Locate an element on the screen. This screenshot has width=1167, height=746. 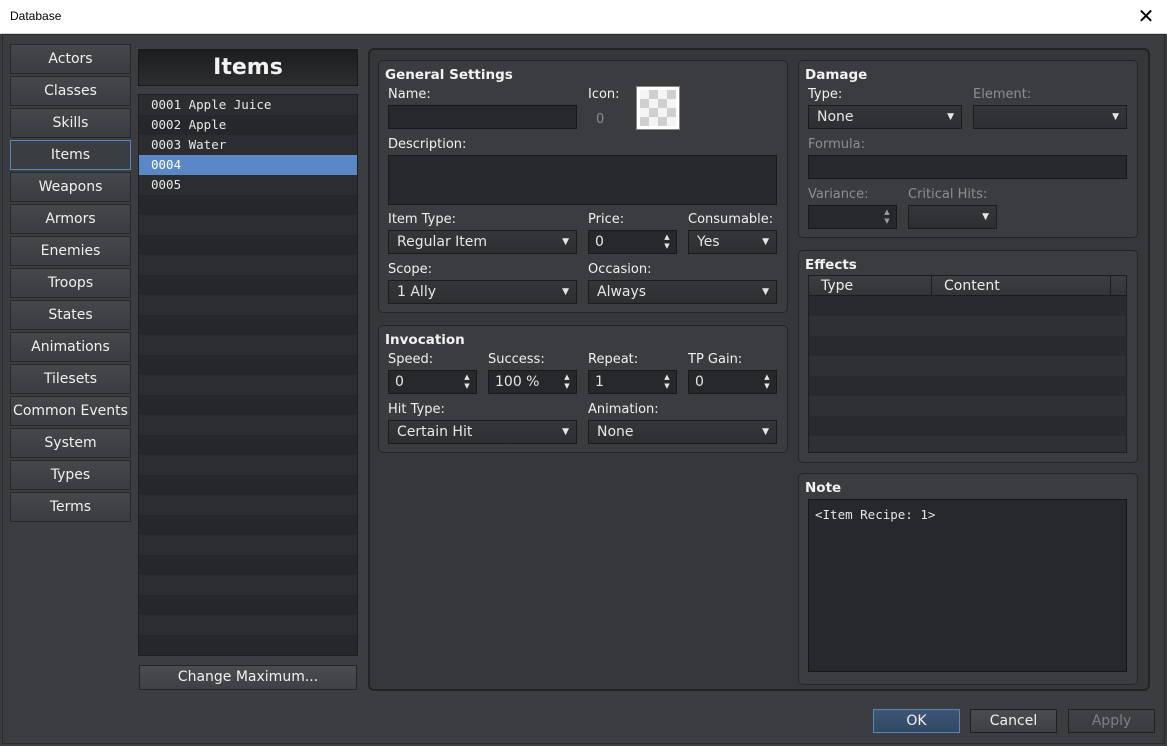
variance-label: Variance: is located at coordinates (838, 194).